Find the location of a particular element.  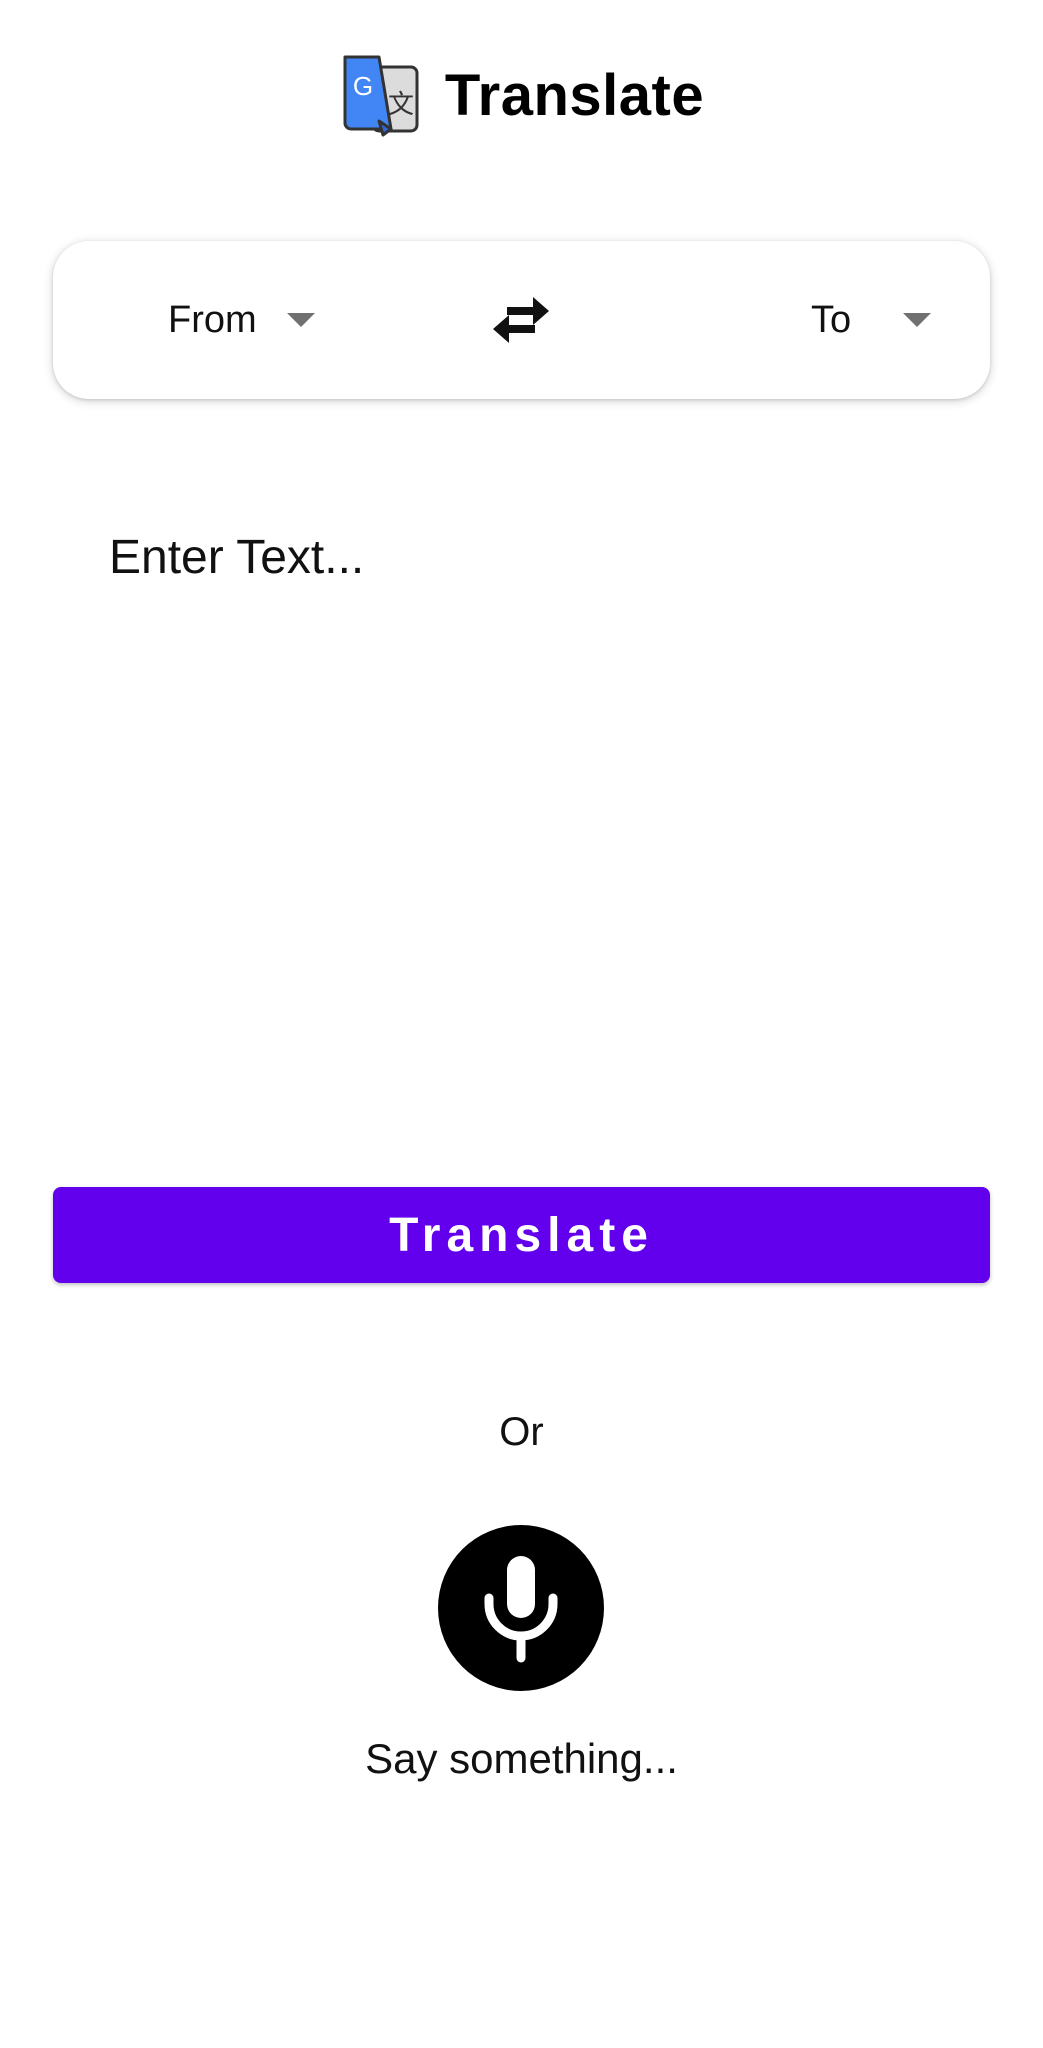

language-selector-card: From To is located at coordinates (521, 320).